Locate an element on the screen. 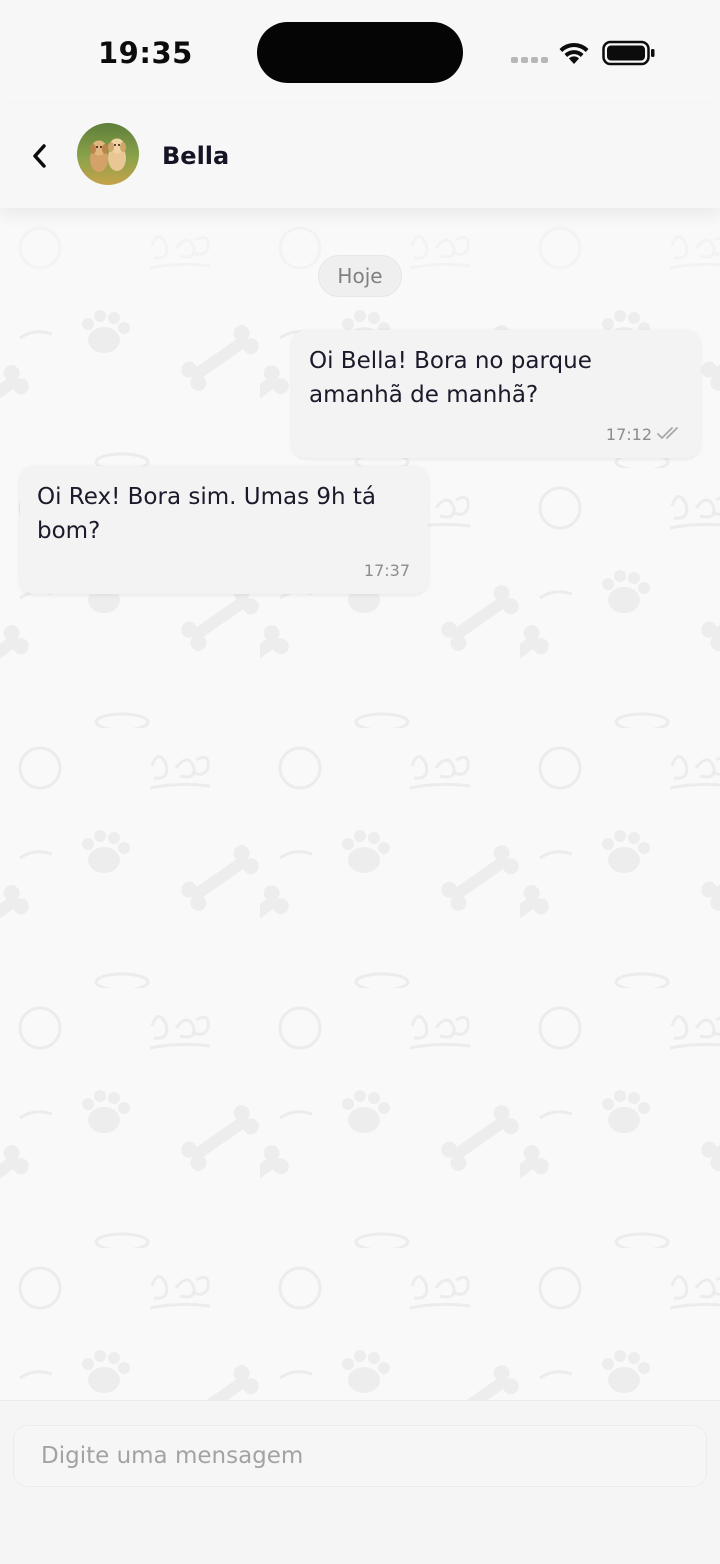 The width and height of the screenshot is (720, 1564). chevron-left-icon is located at coordinates (39, 156).